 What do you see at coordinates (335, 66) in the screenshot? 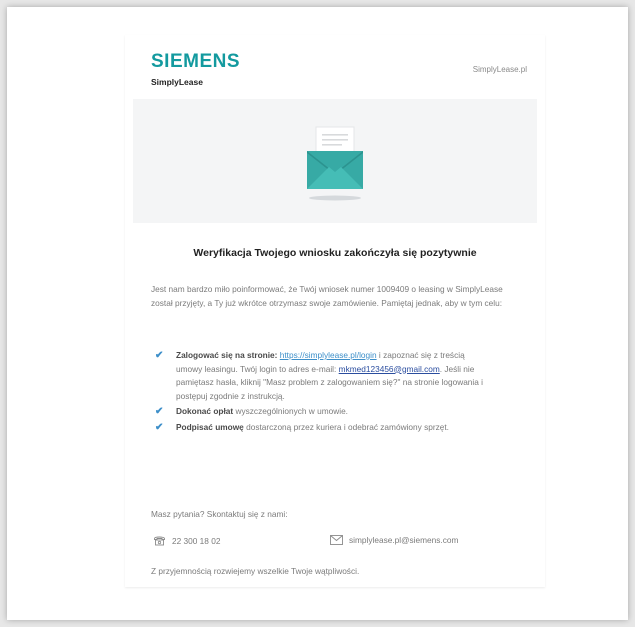
I see `email-header: SIEMENS SimplyLease SimplyLease.pl` at bounding box center [335, 66].